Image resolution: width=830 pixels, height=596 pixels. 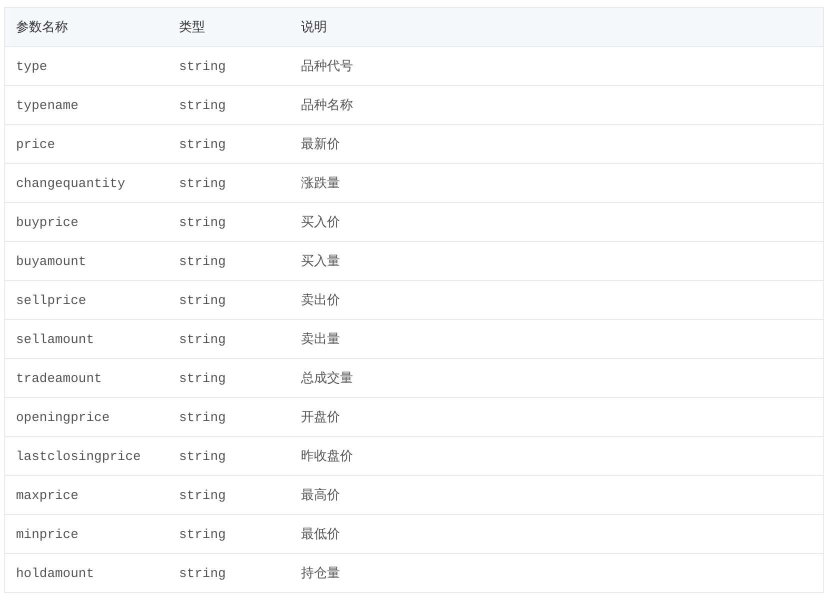 What do you see at coordinates (327, 66) in the screenshot?
I see `description-text: 品种代号` at bounding box center [327, 66].